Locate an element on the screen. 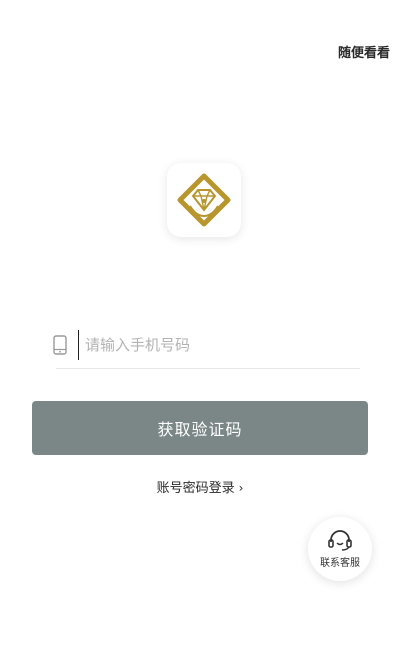 This screenshot has height=661, width=400. customer-service-button: 联系客服 is located at coordinates (340, 549).